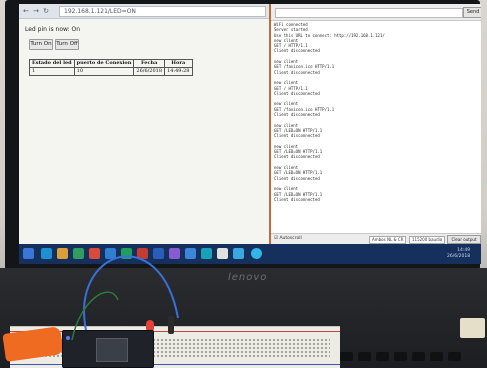  I want to click on jumper-wires, so click(125, 298).